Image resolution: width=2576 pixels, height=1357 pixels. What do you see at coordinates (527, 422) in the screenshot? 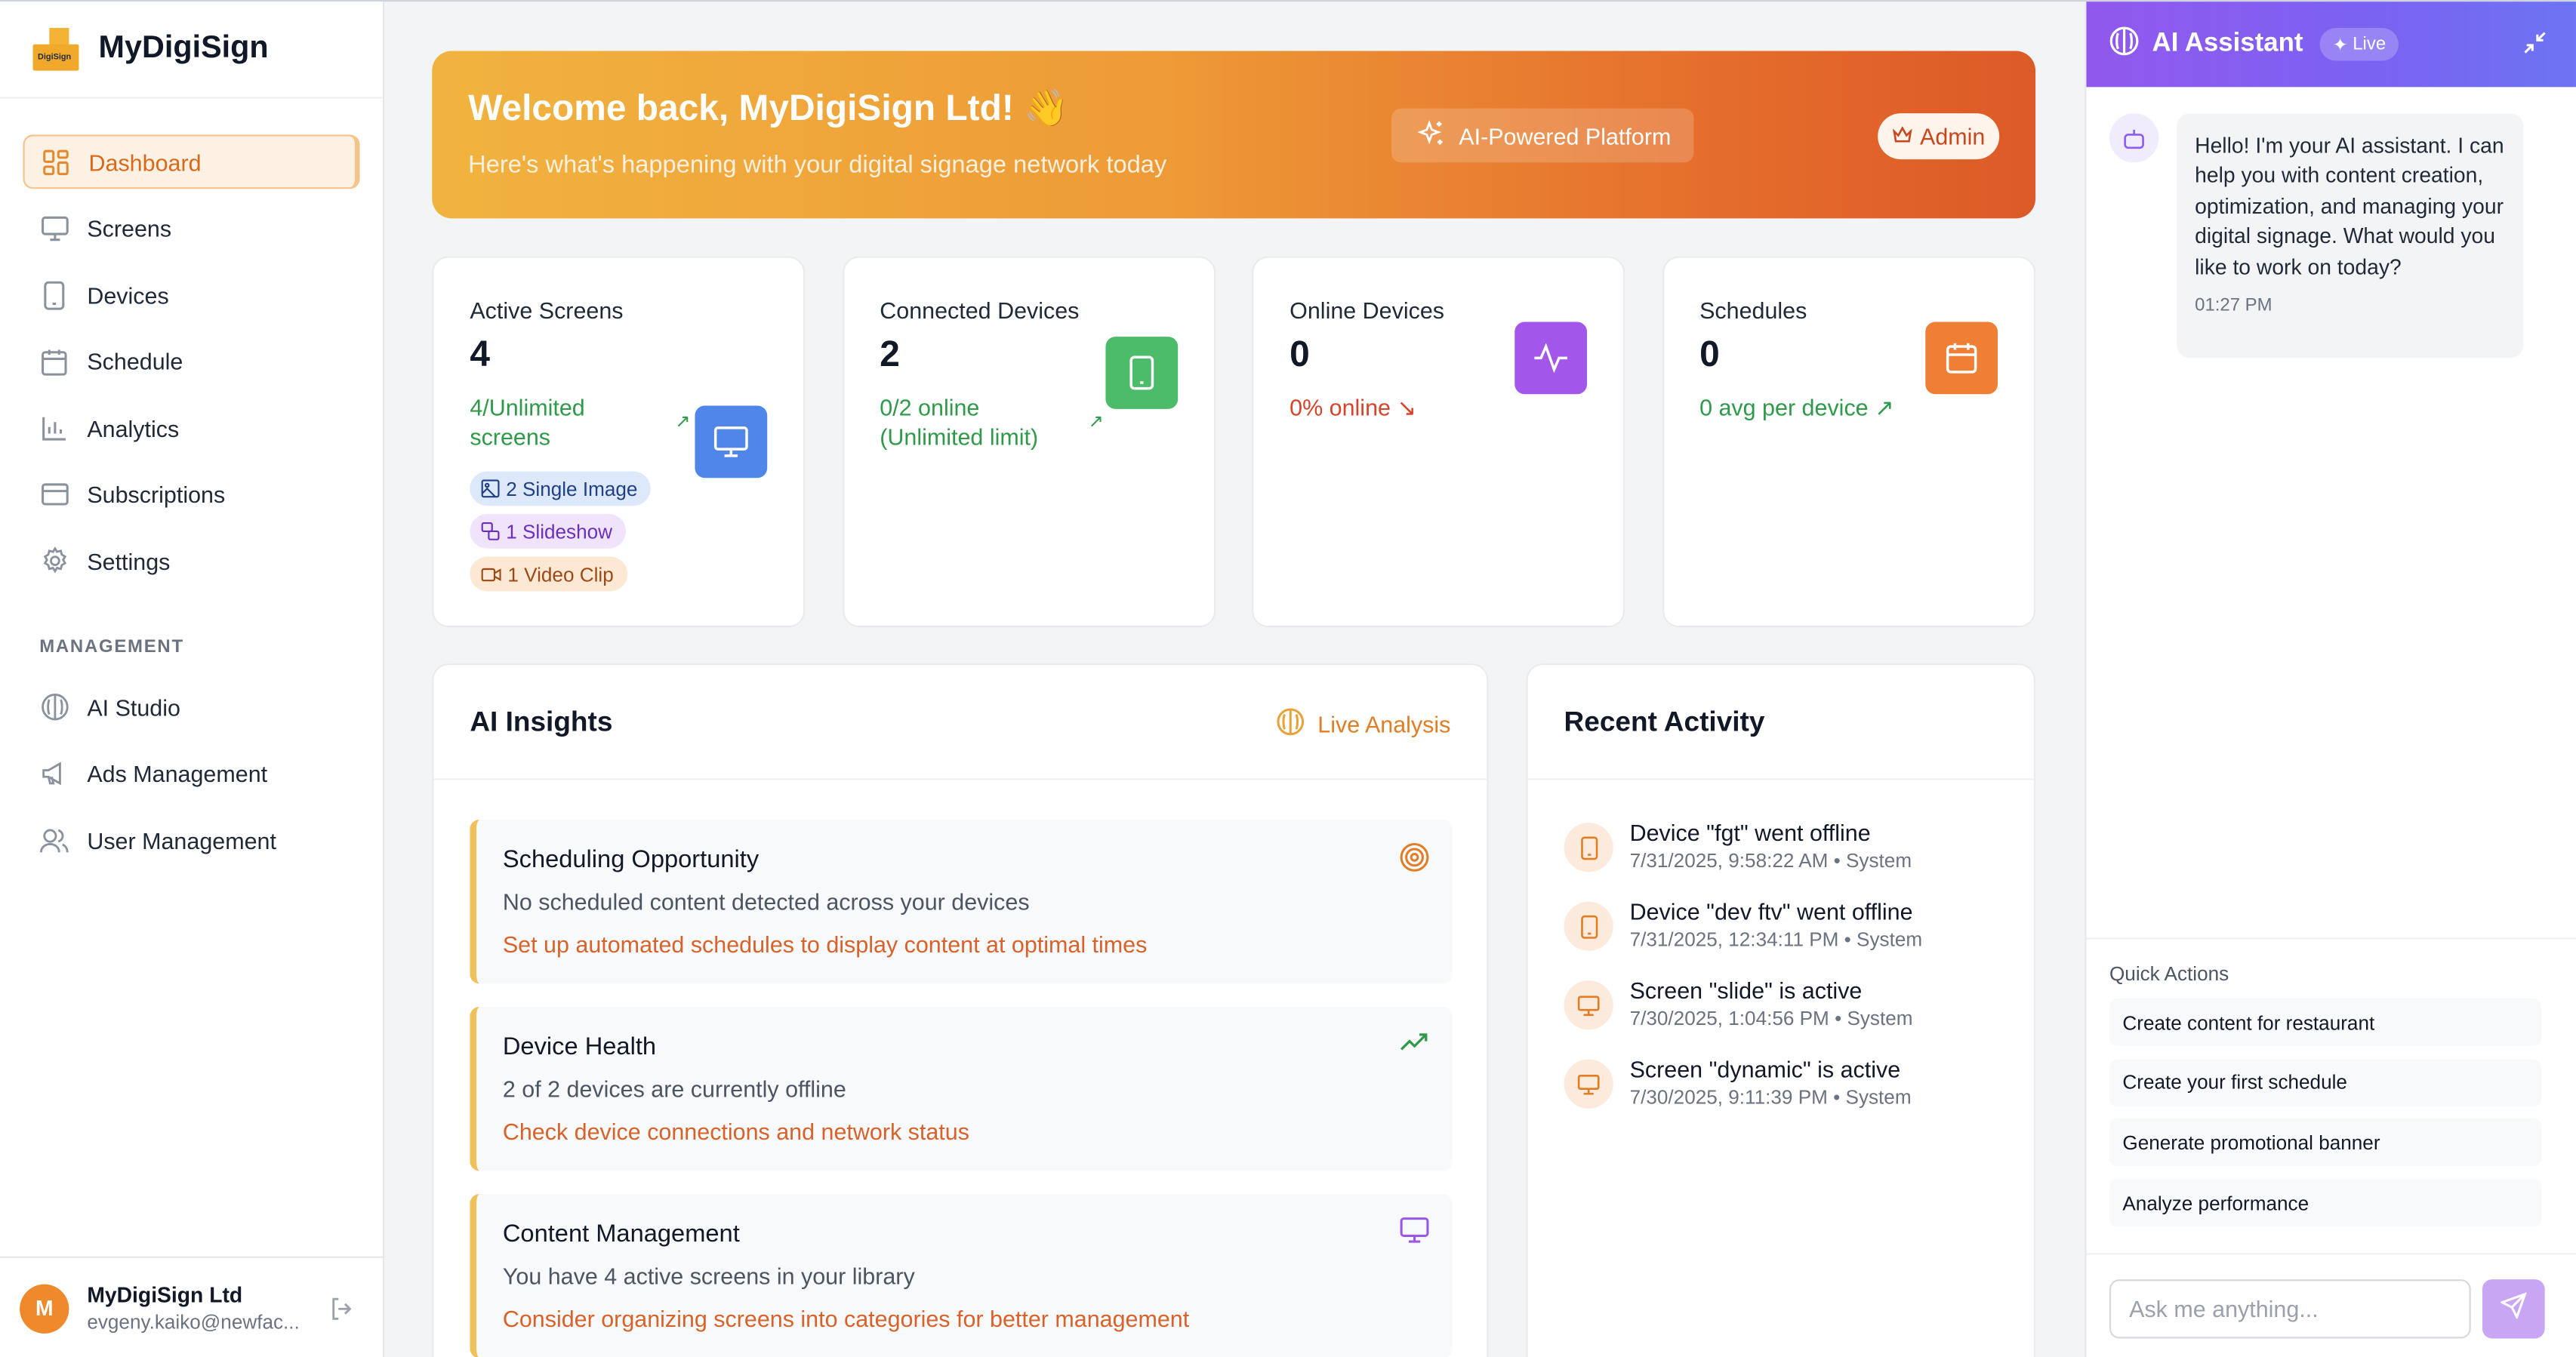
I see `stat-subtext: 4/Unlimited screens` at bounding box center [527, 422].